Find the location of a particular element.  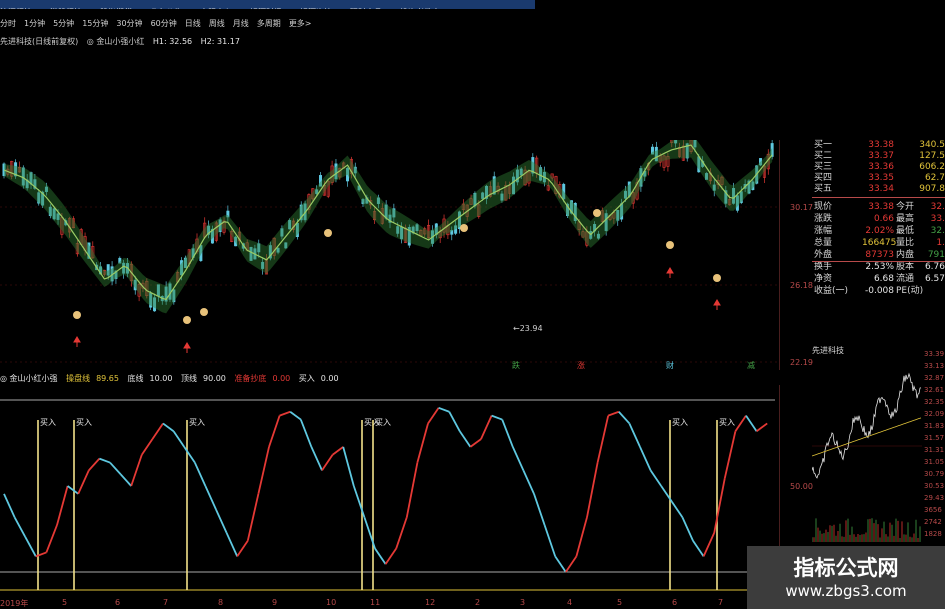

chart-info-bar: 先进科技(日线前复权) ◎ 金山小强小红 H1: 32.56 H2: 31.17 is located at coordinates (267, 42).